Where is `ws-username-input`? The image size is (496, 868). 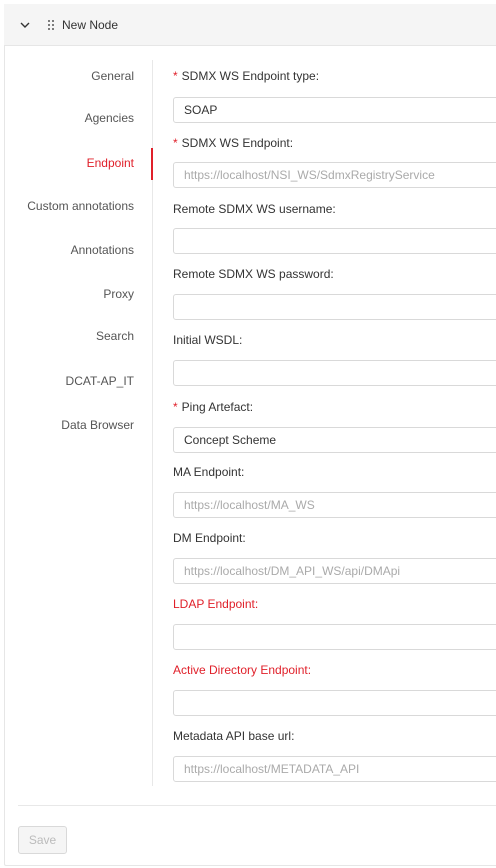
ws-username-input is located at coordinates (334, 241).